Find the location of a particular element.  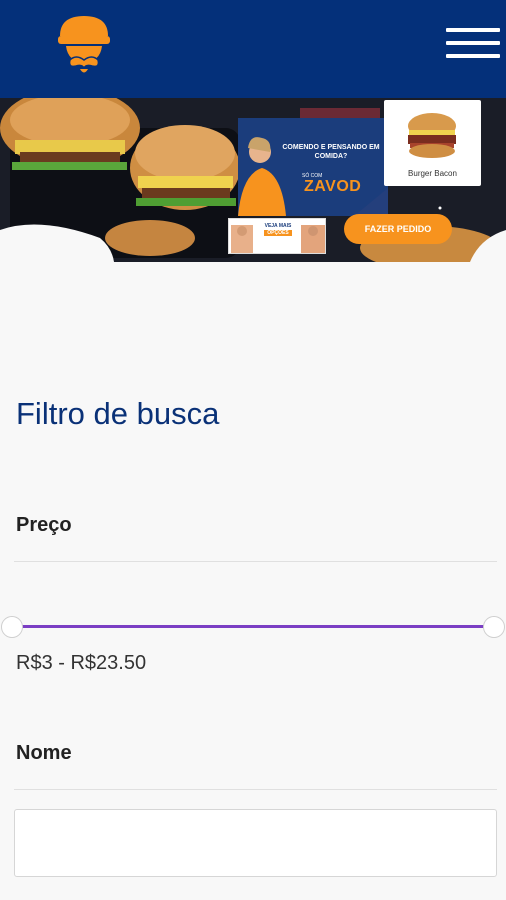

veja-label: VEJA MAIS OPÇÕES is located at coordinates (278, 229).